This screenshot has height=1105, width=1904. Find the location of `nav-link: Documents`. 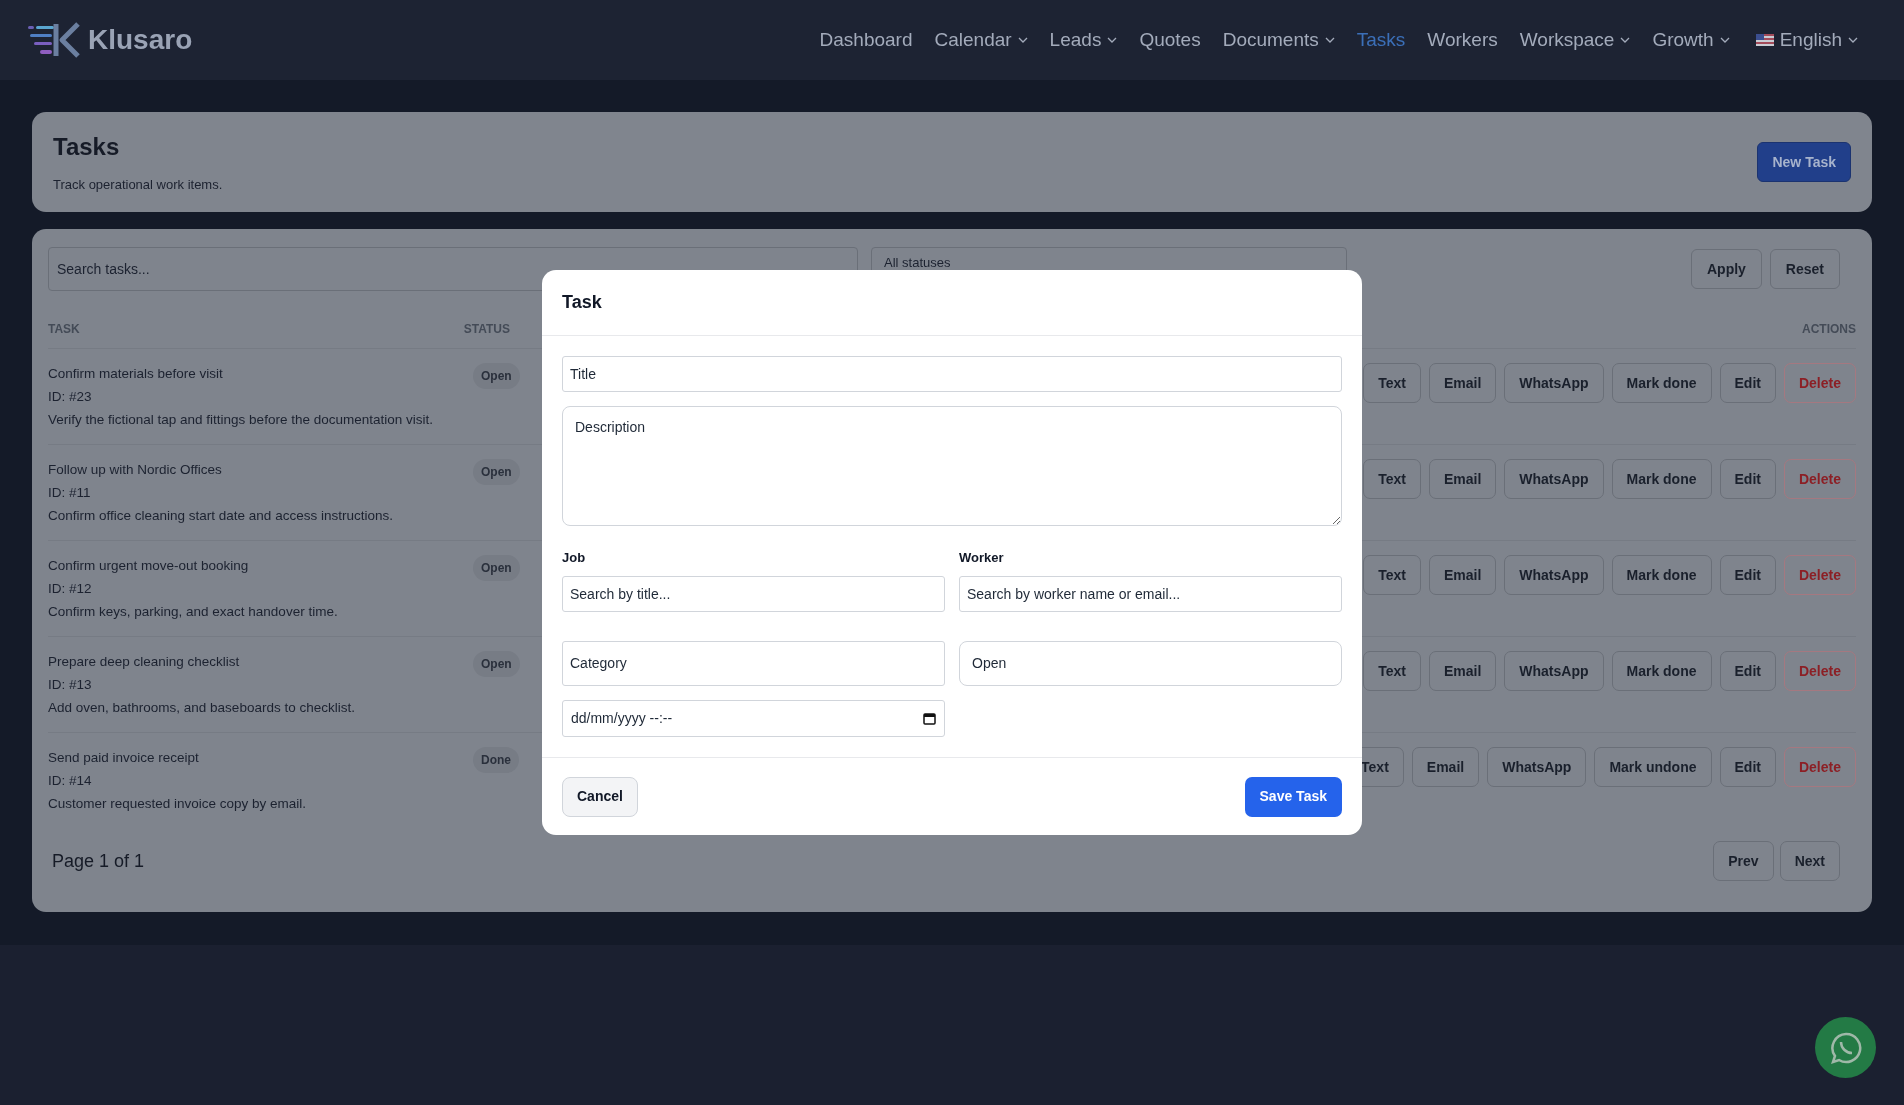

nav-link: Documents is located at coordinates (1278, 40).